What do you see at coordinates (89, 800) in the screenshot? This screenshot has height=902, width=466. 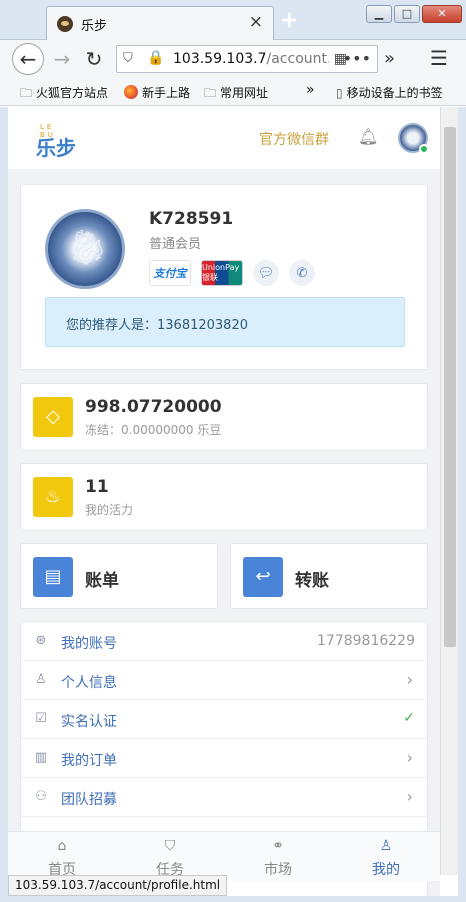 I see `menu-item-label: 团队招募` at bounding box center [89, 800].